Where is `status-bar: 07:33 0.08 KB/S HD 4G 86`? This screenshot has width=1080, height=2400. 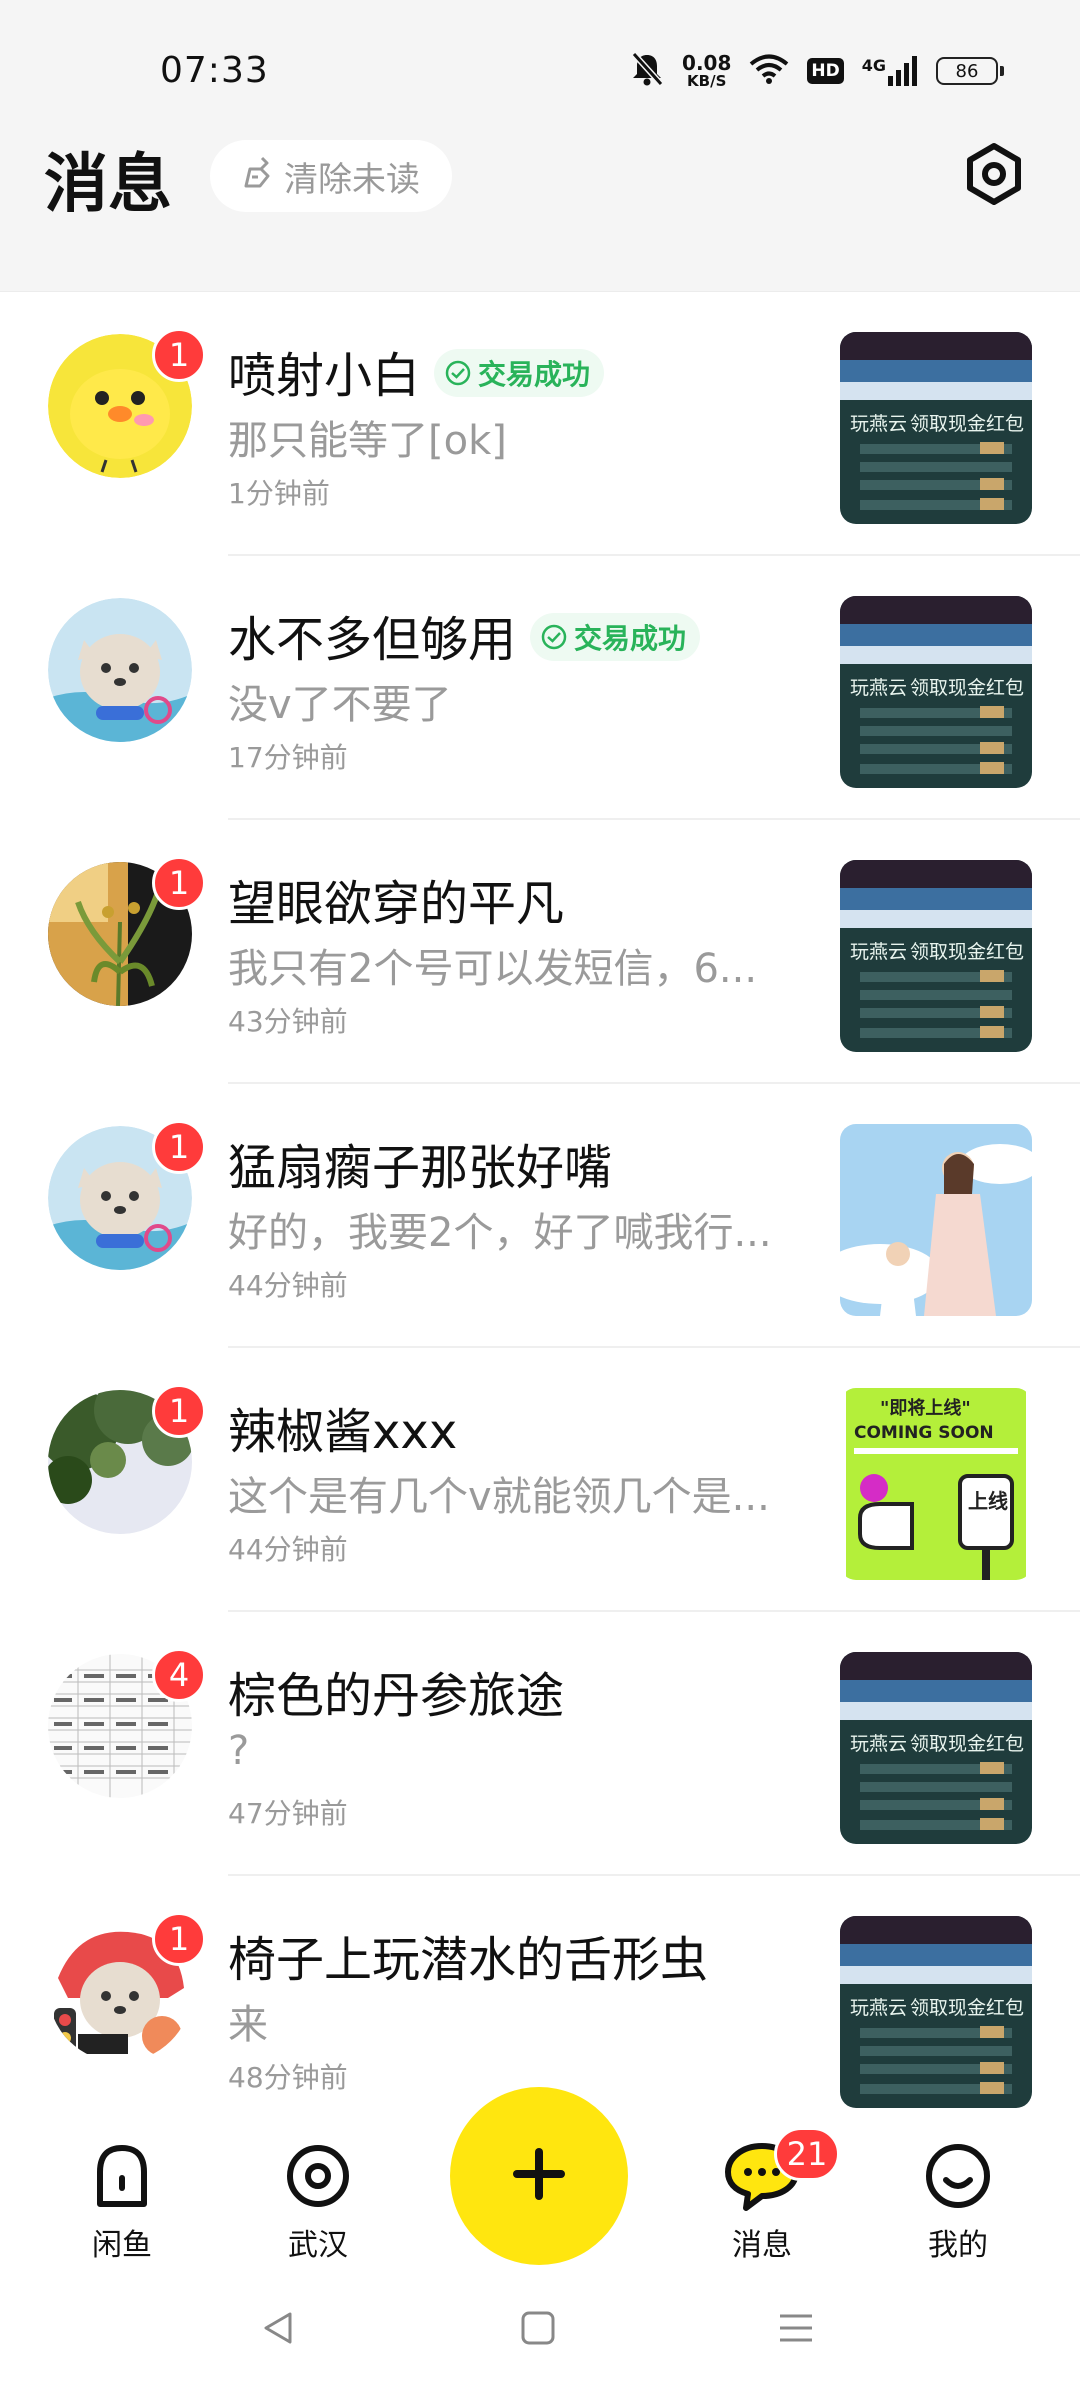 status-bar: 07:33 0.08 KB/S HD 4G 86 is located at coordinates (540, 67).